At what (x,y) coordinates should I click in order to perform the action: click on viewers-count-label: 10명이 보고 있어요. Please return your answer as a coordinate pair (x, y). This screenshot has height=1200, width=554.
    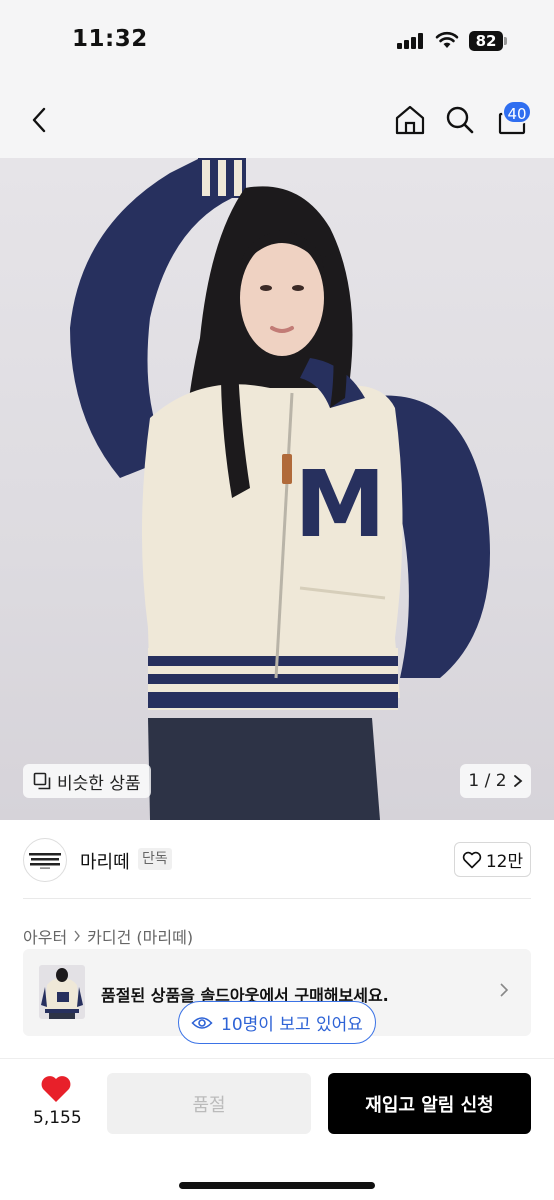
    Looking at the image, I should click on (292, 1025).